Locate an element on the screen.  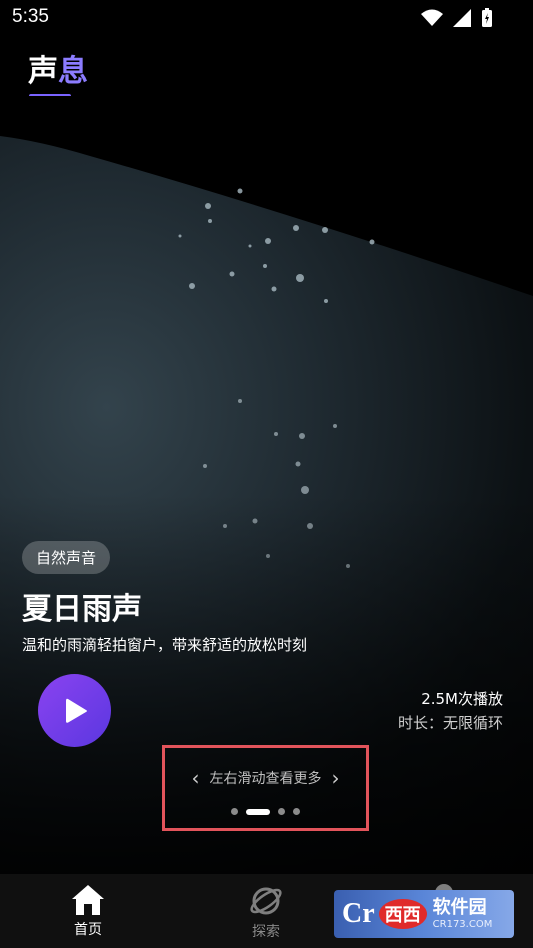
watermark-url: CR173.COM is located at coordinates (462, 924).